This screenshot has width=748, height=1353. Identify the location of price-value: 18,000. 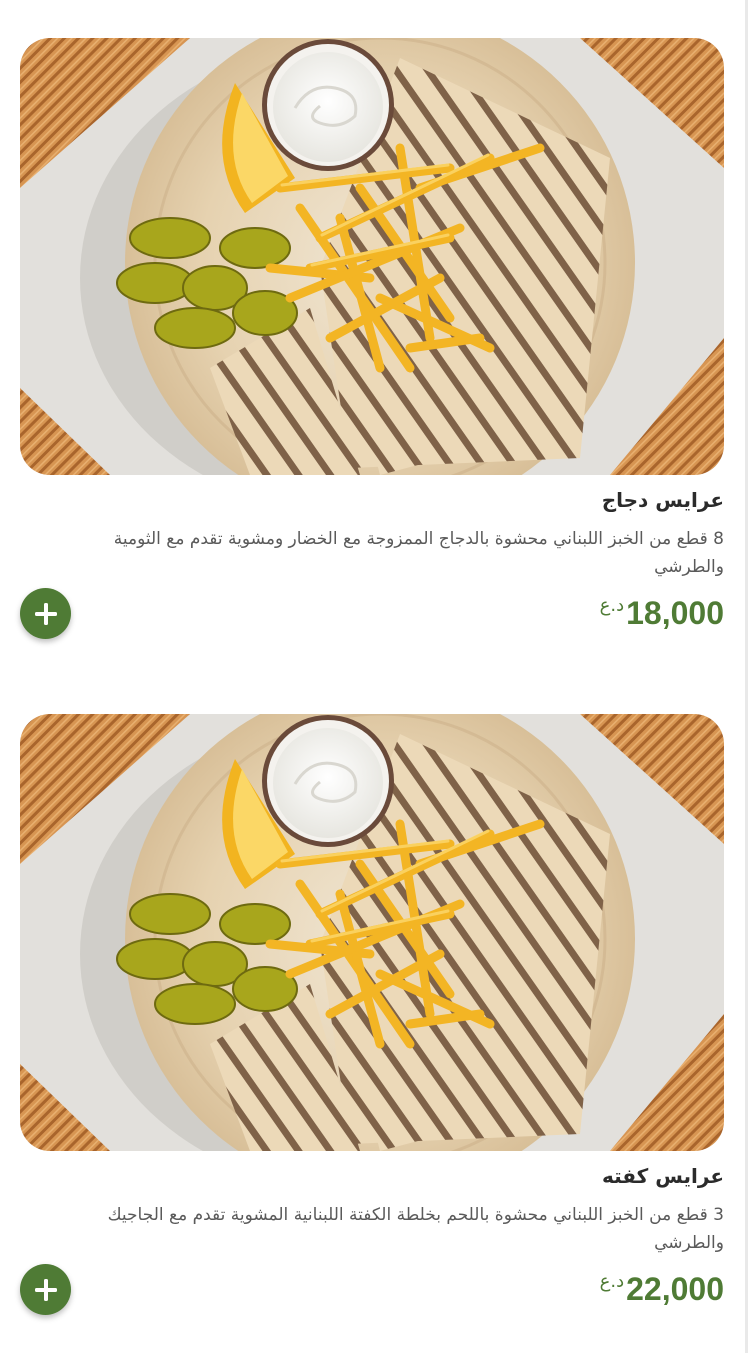
(675, 613).